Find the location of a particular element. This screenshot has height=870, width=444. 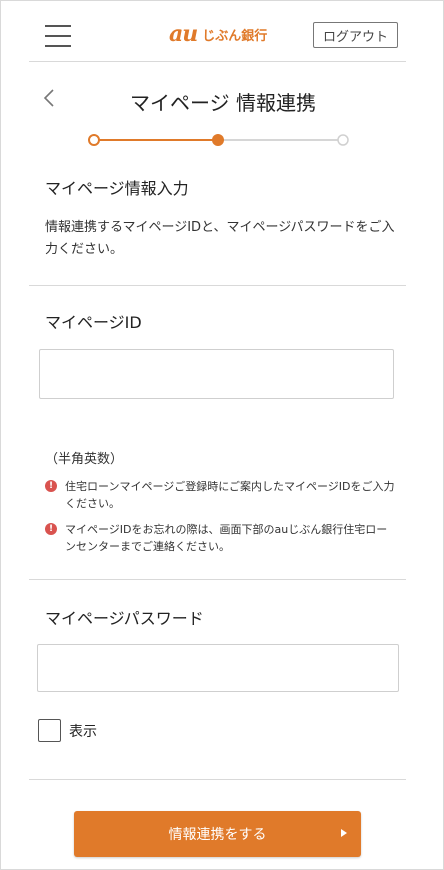

notice-item: ! 住宅ローンマイページご登録時にご案内したマイページIDをご入力ください。 is located at coordinates (220, 495).